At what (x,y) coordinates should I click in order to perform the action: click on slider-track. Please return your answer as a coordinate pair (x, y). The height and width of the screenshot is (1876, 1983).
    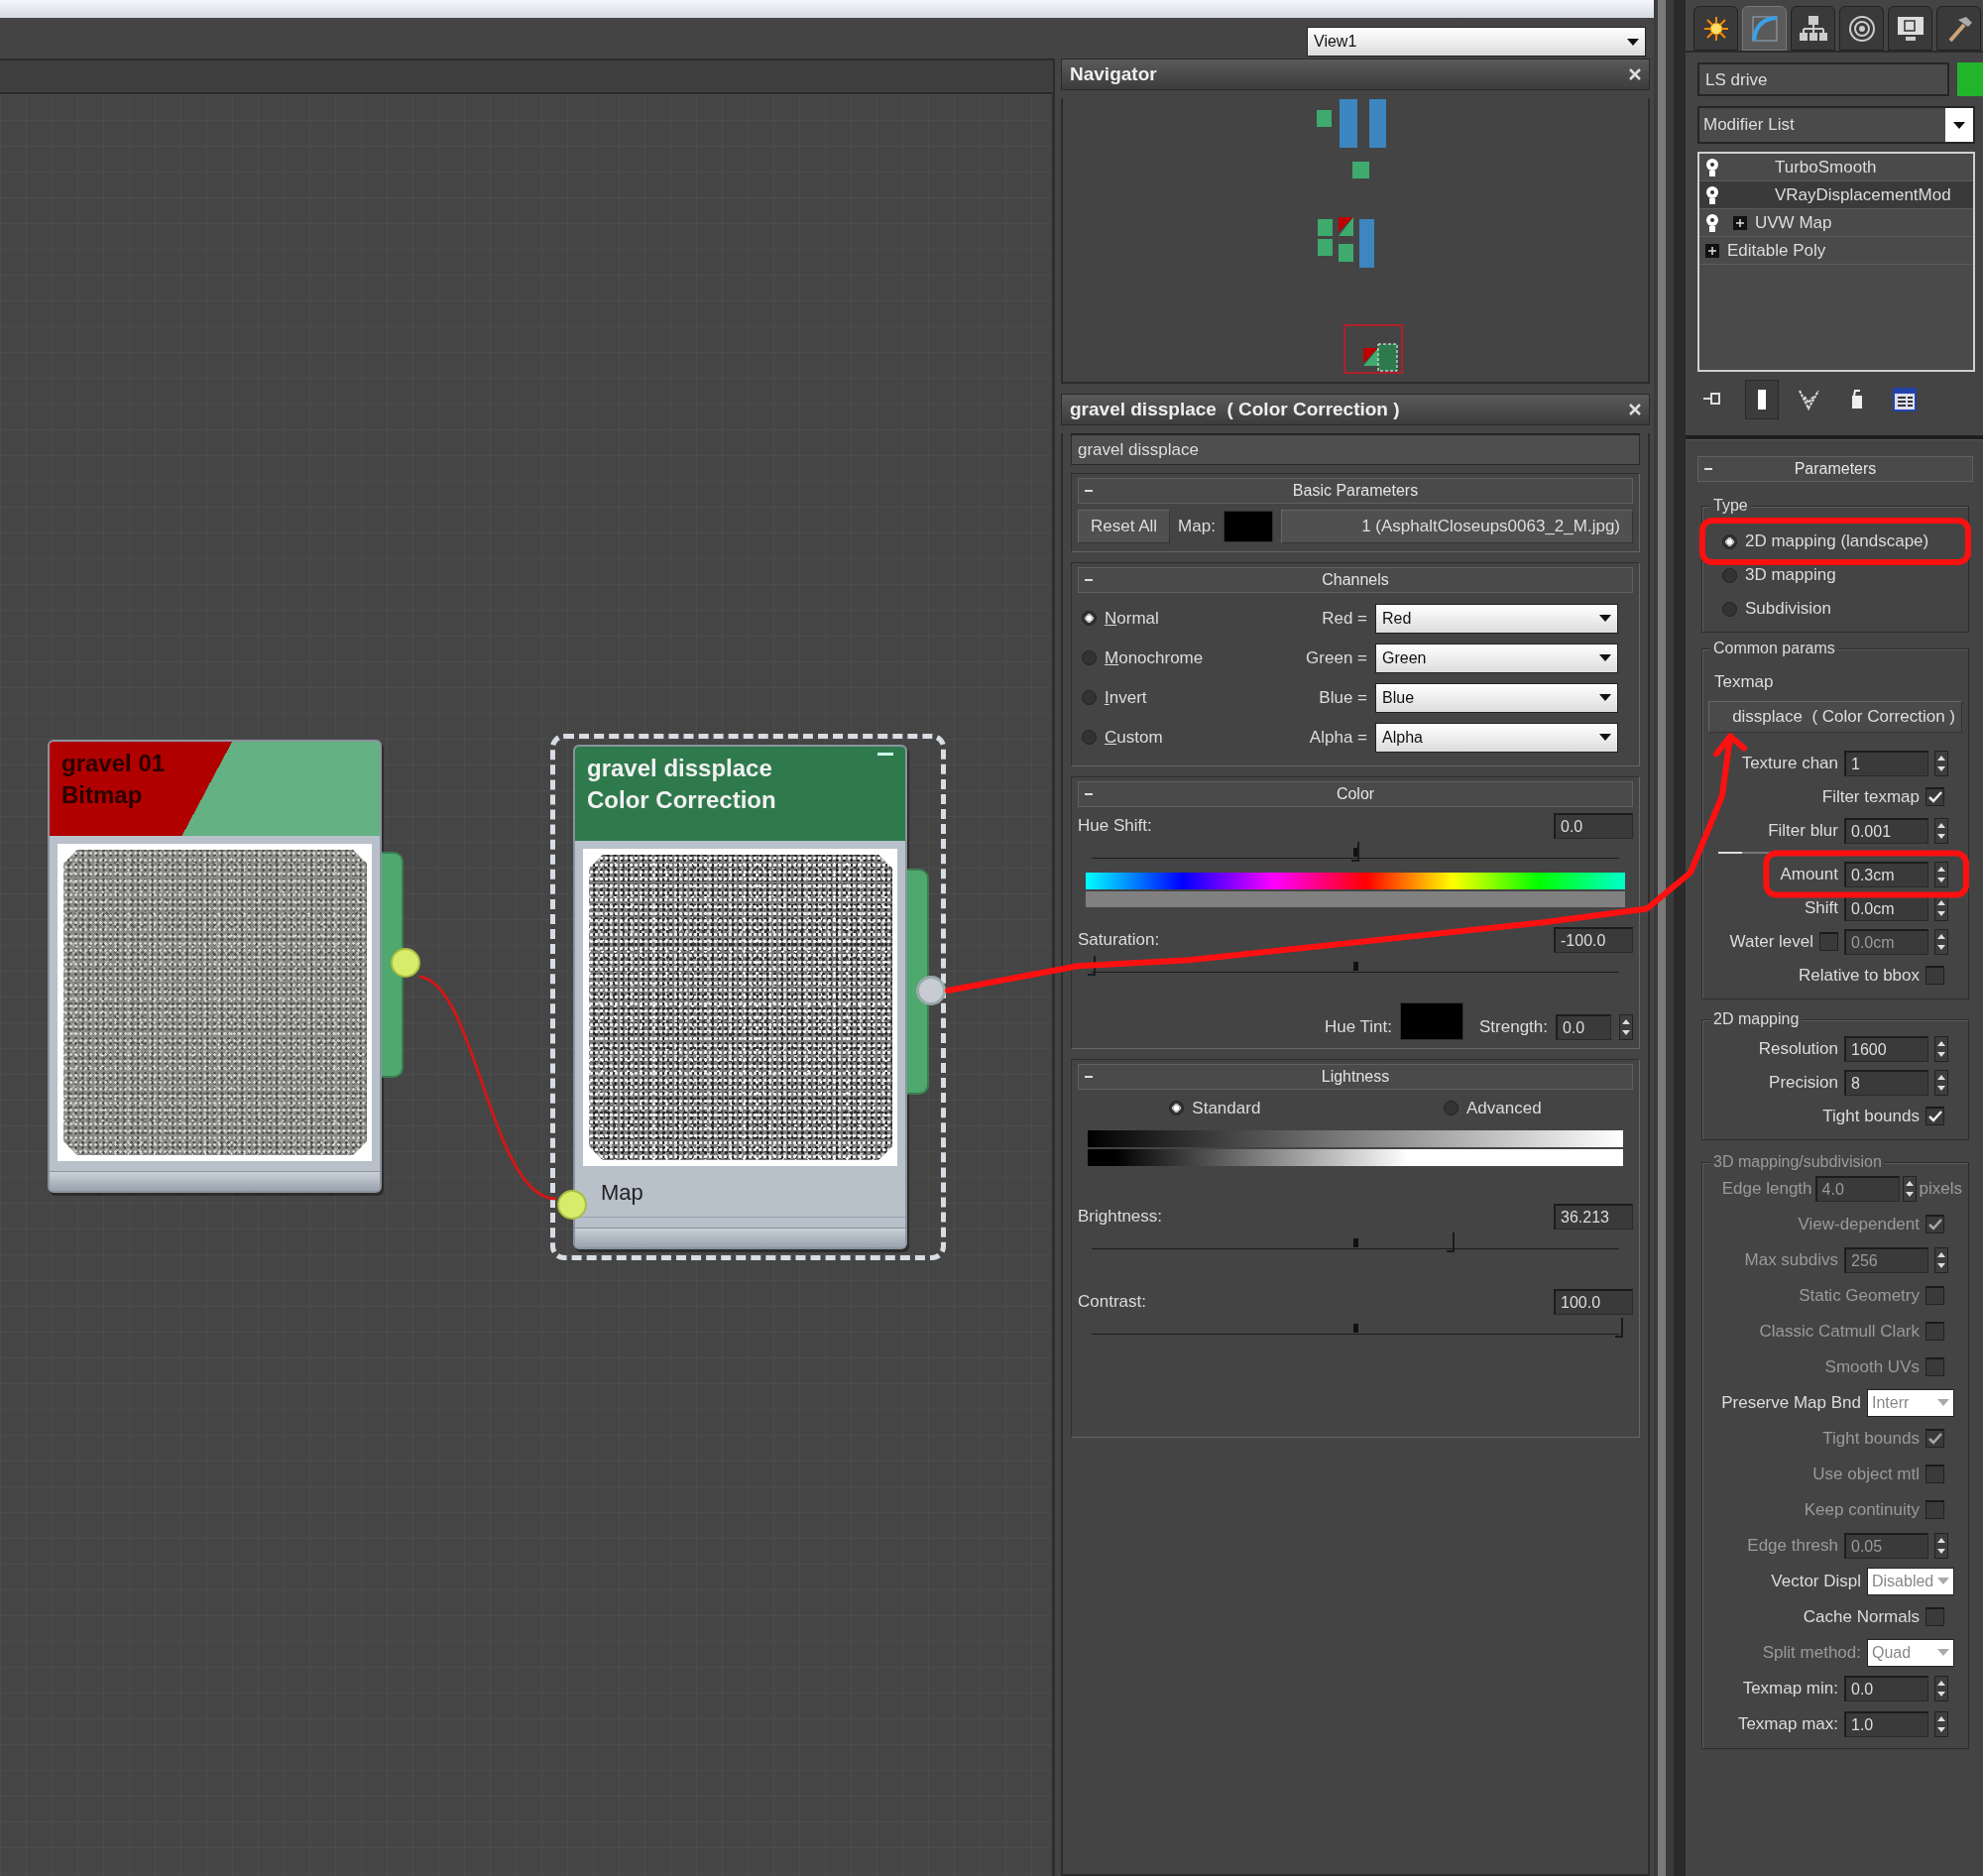
    Looking at the image, I should click on (1355, 1240).